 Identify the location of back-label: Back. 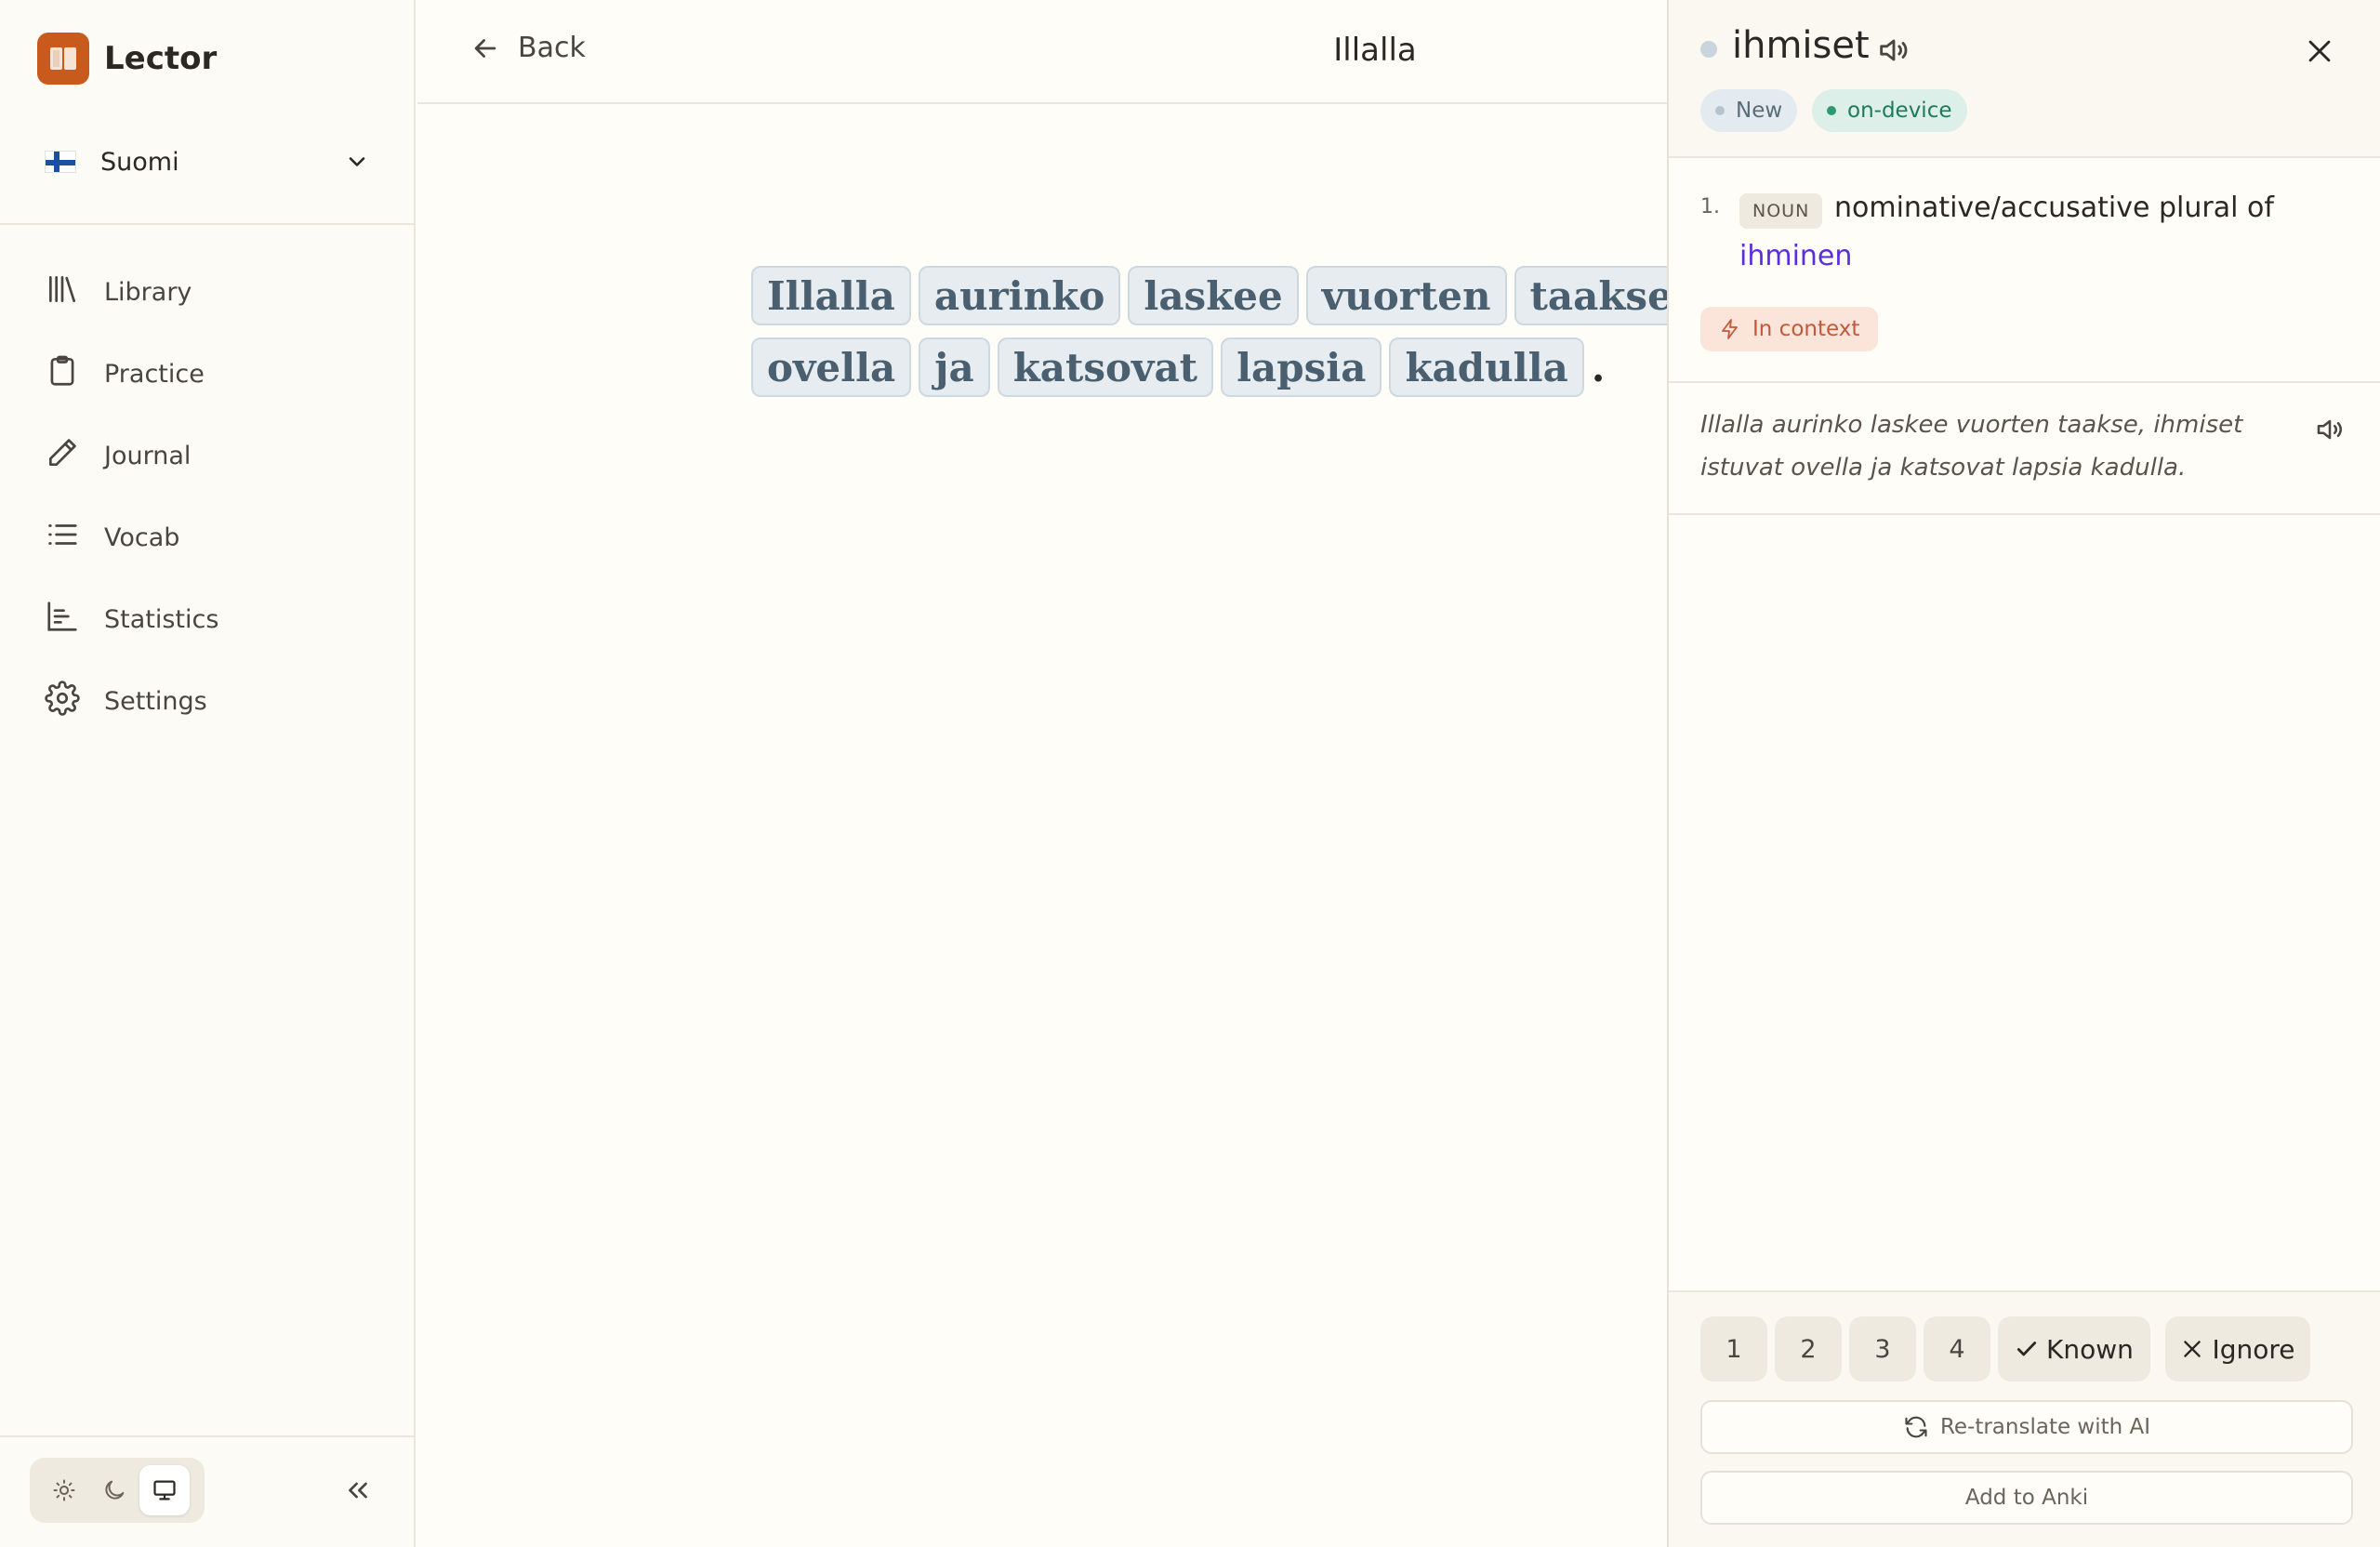
(552, 48).